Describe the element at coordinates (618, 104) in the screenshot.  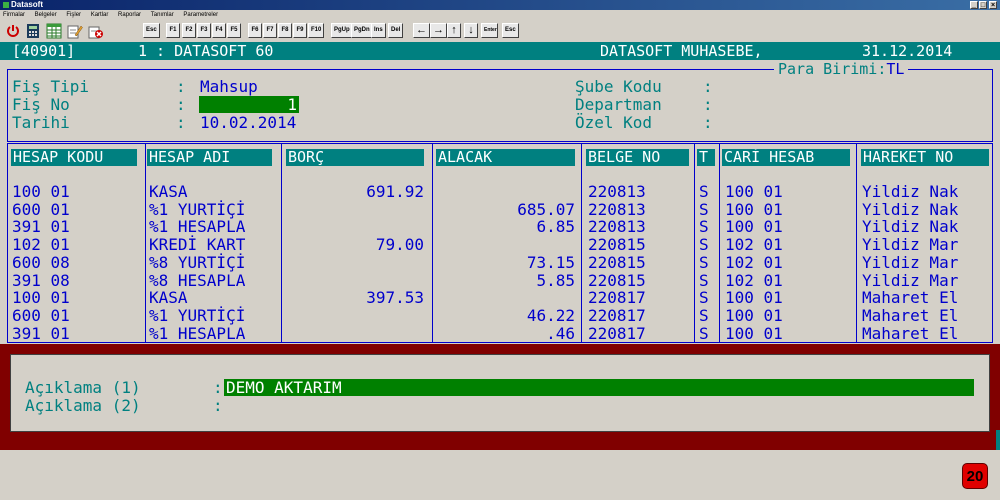
I see `departman-label: Departman` at that location.